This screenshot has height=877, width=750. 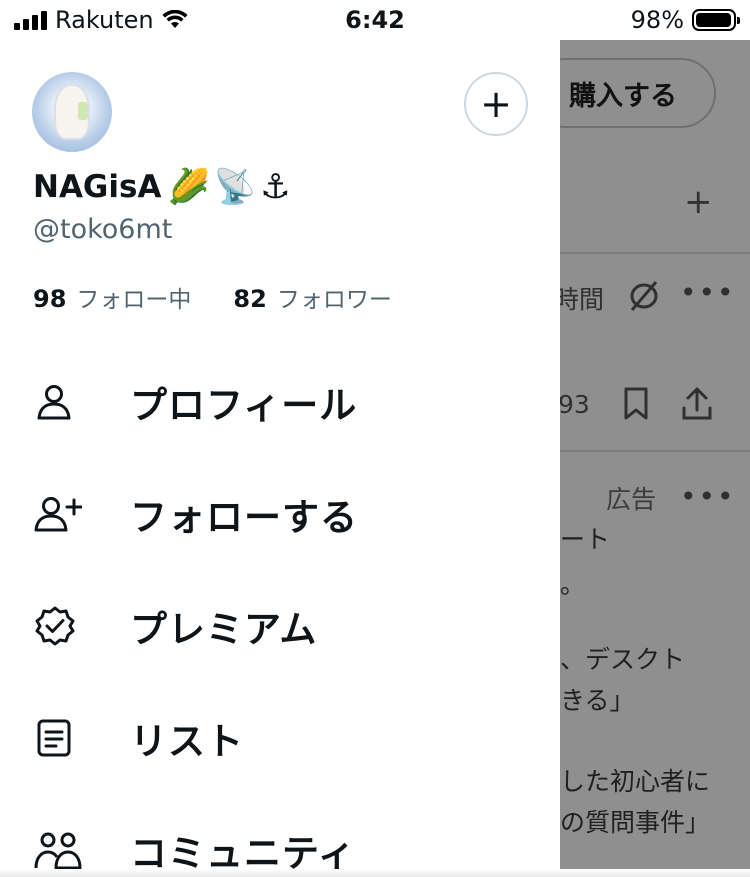 I want to click on bookmark-icon, so click(x=636, y=403).